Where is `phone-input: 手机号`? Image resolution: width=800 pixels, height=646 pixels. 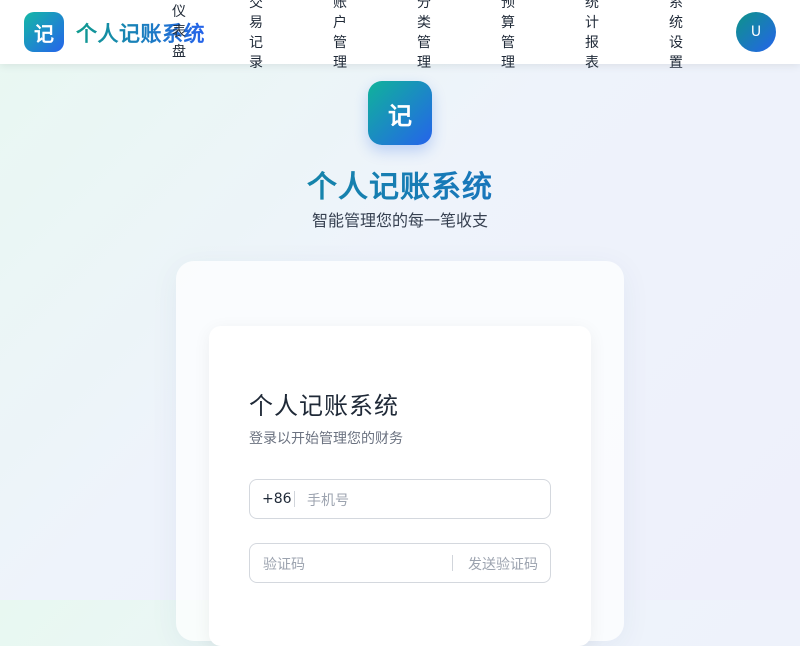 phone-input: 手机号 is located at coordinates (328, 500).